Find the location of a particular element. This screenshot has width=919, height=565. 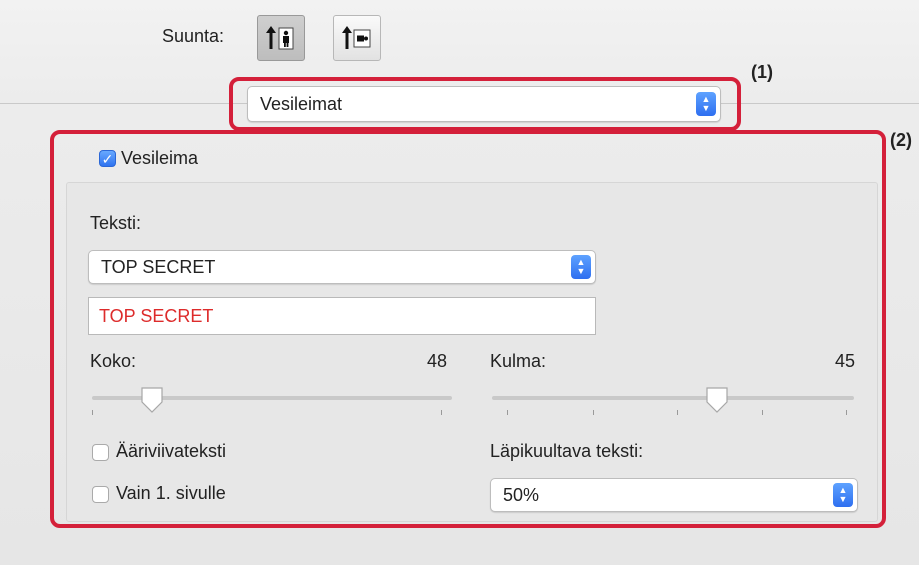

orientation-label: Suunta: is located at coordinates (193, 36).